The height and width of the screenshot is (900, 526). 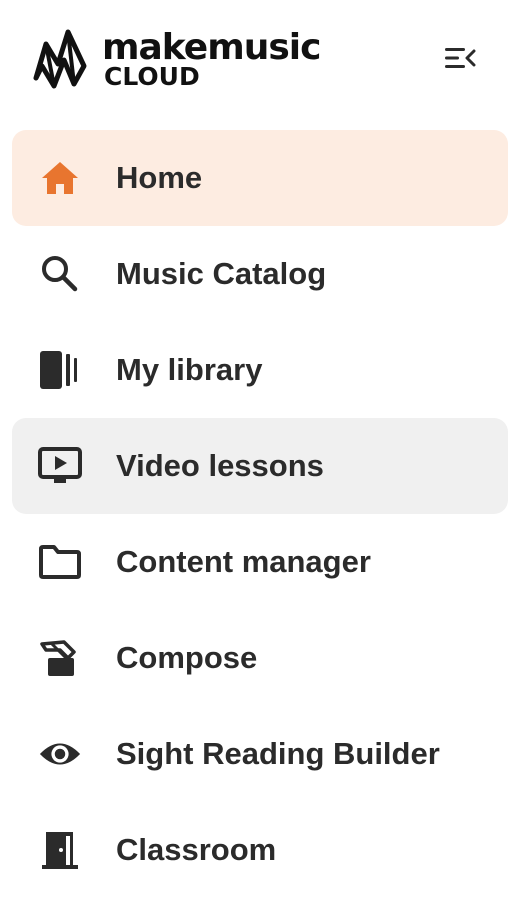 What do you see at coordinates (60, 274) in the screenshot?
I see `search-icon` at bounding box center [60, 274].